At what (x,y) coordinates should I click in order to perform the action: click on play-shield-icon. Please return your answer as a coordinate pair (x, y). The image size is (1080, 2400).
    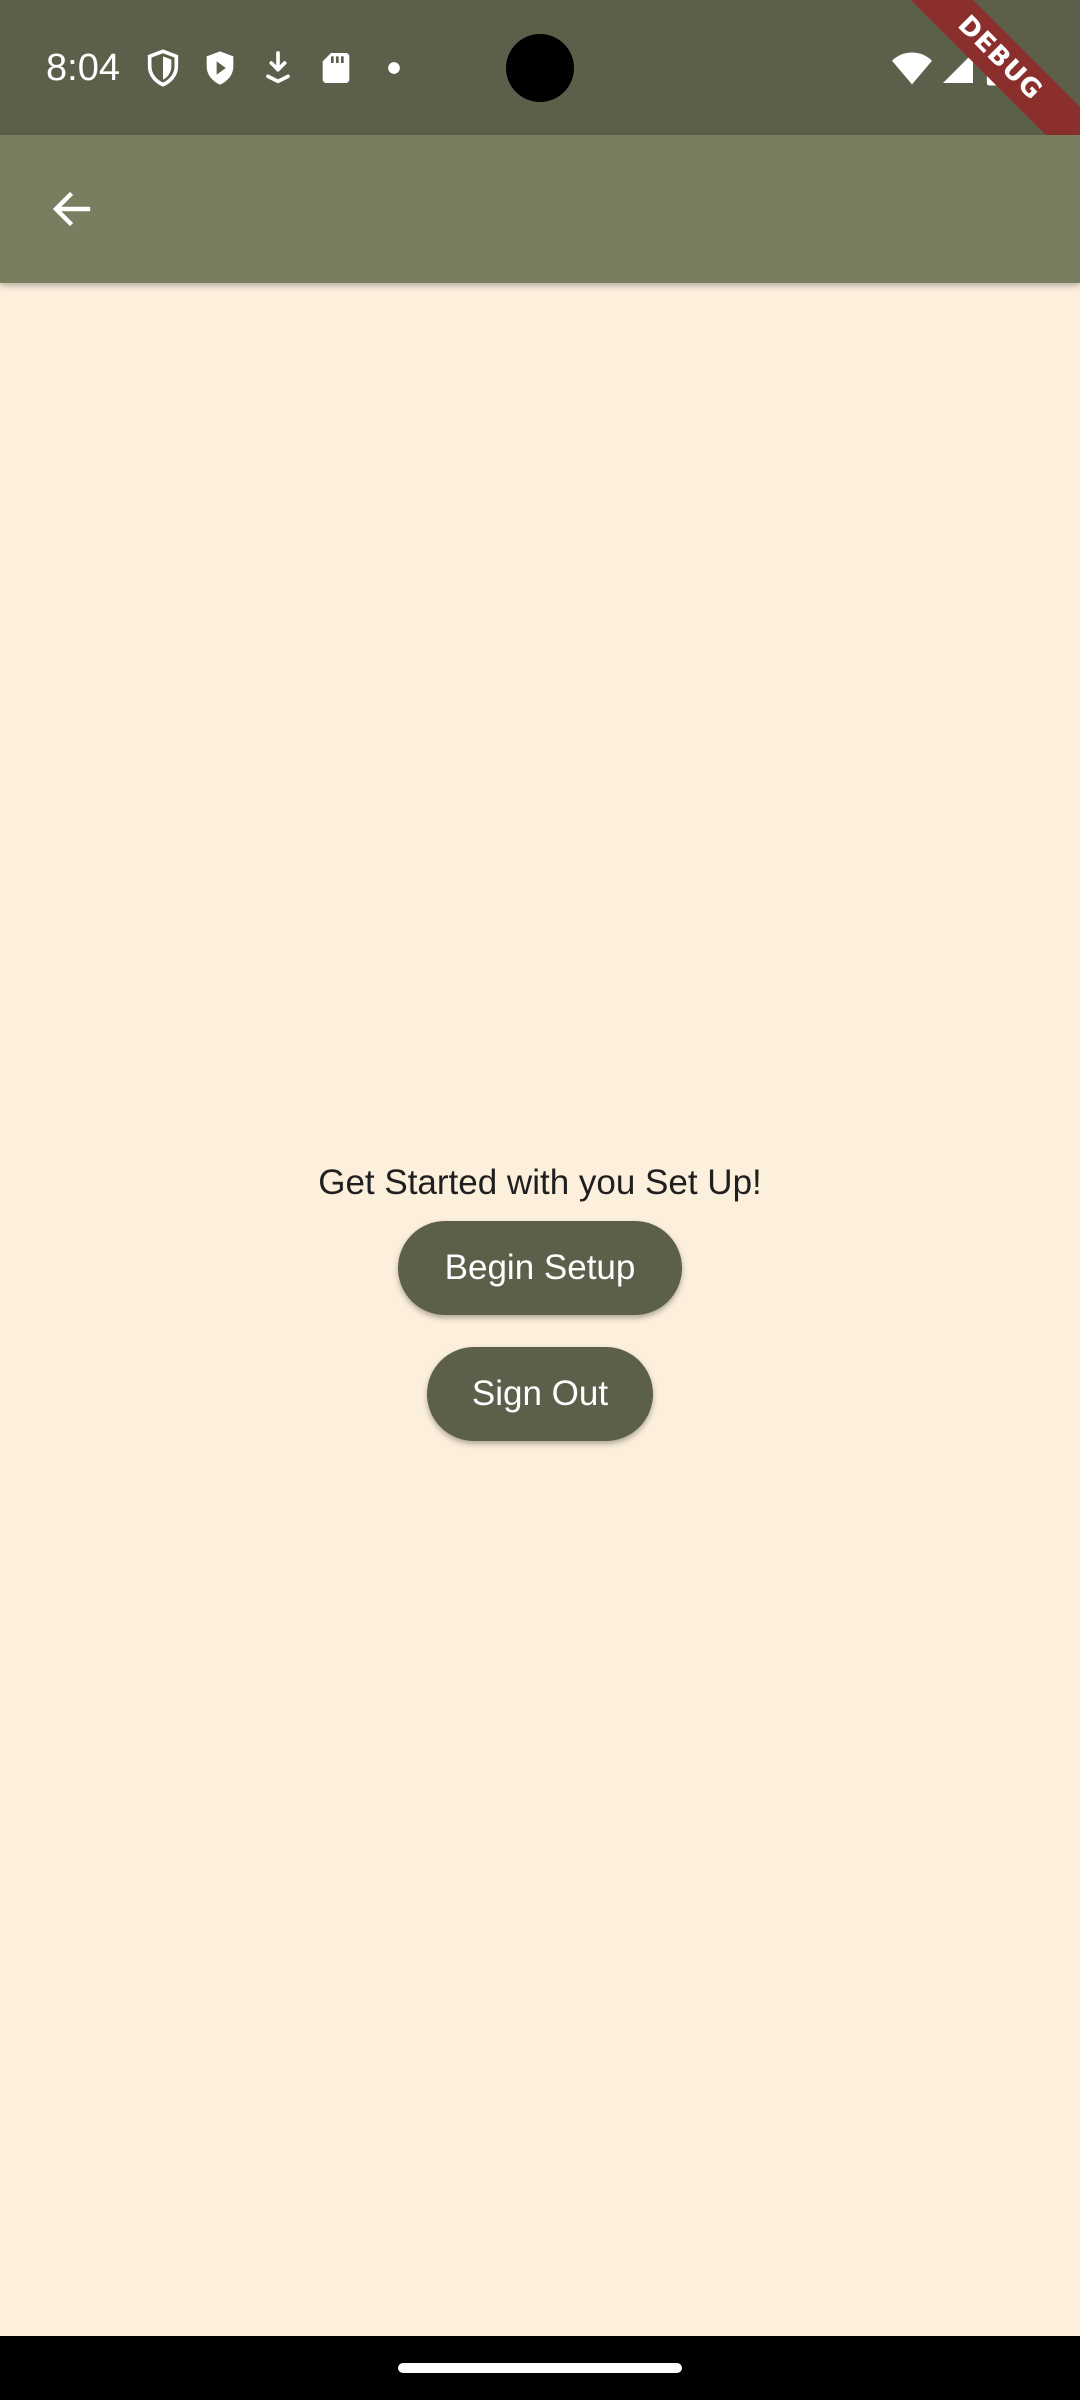
    Looking at the image, I should click on (220, 68).